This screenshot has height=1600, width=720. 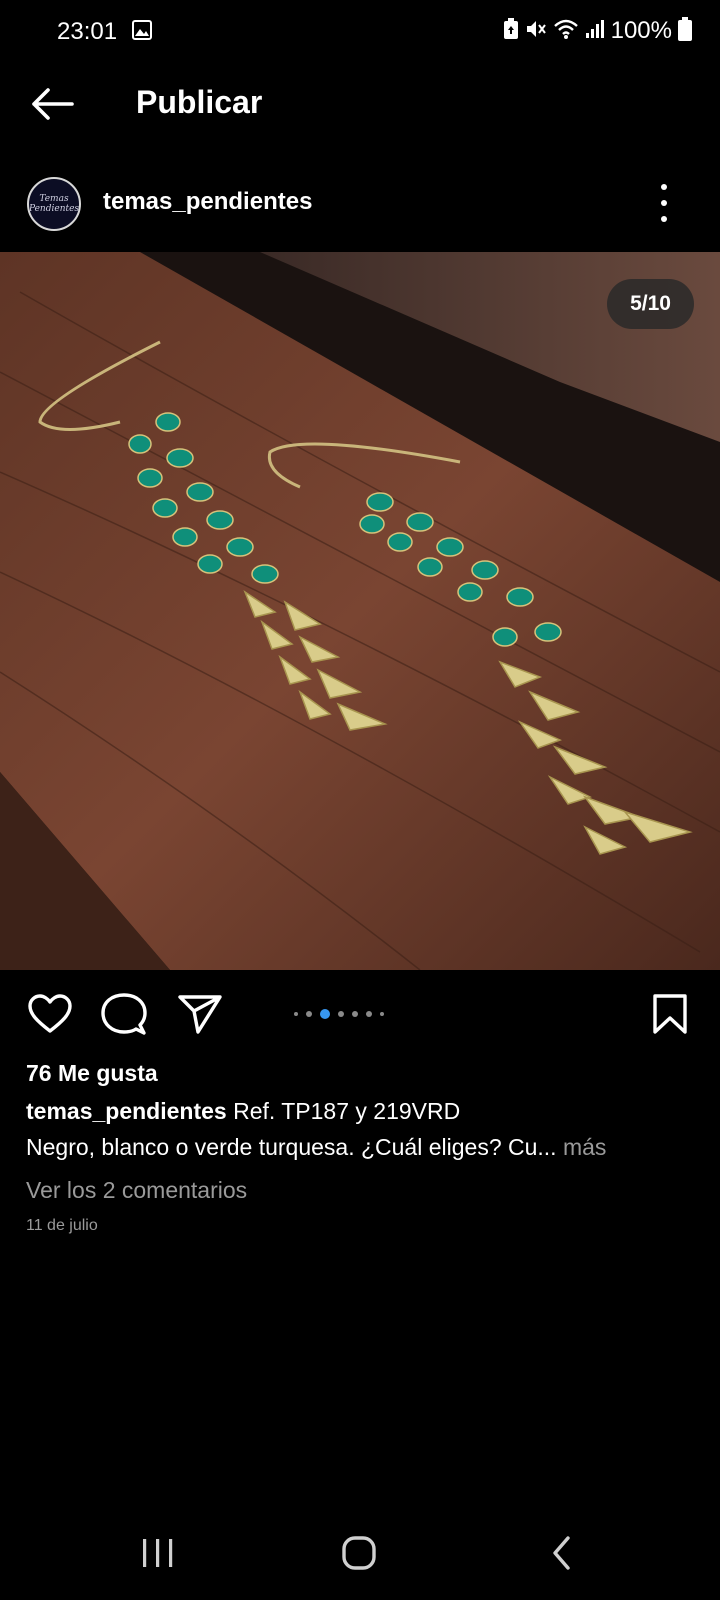 I want to click on like-button, so click(x=50, y=1016).